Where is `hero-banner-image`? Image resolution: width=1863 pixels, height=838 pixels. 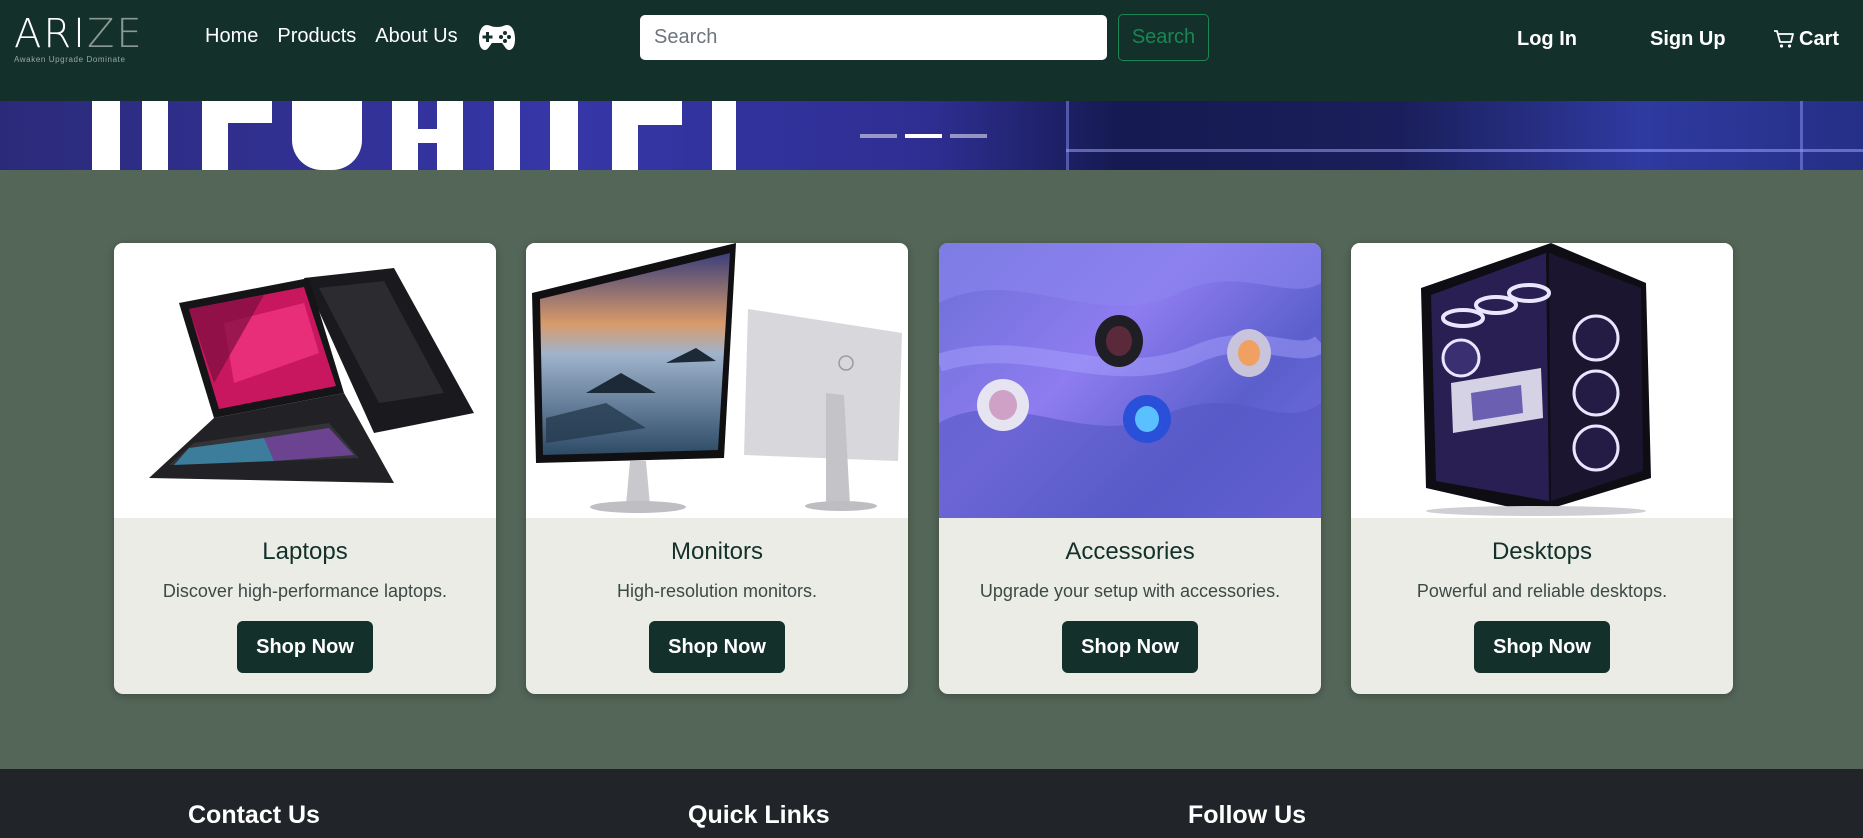
hero-banner-image is located at coordinates (477, 135).